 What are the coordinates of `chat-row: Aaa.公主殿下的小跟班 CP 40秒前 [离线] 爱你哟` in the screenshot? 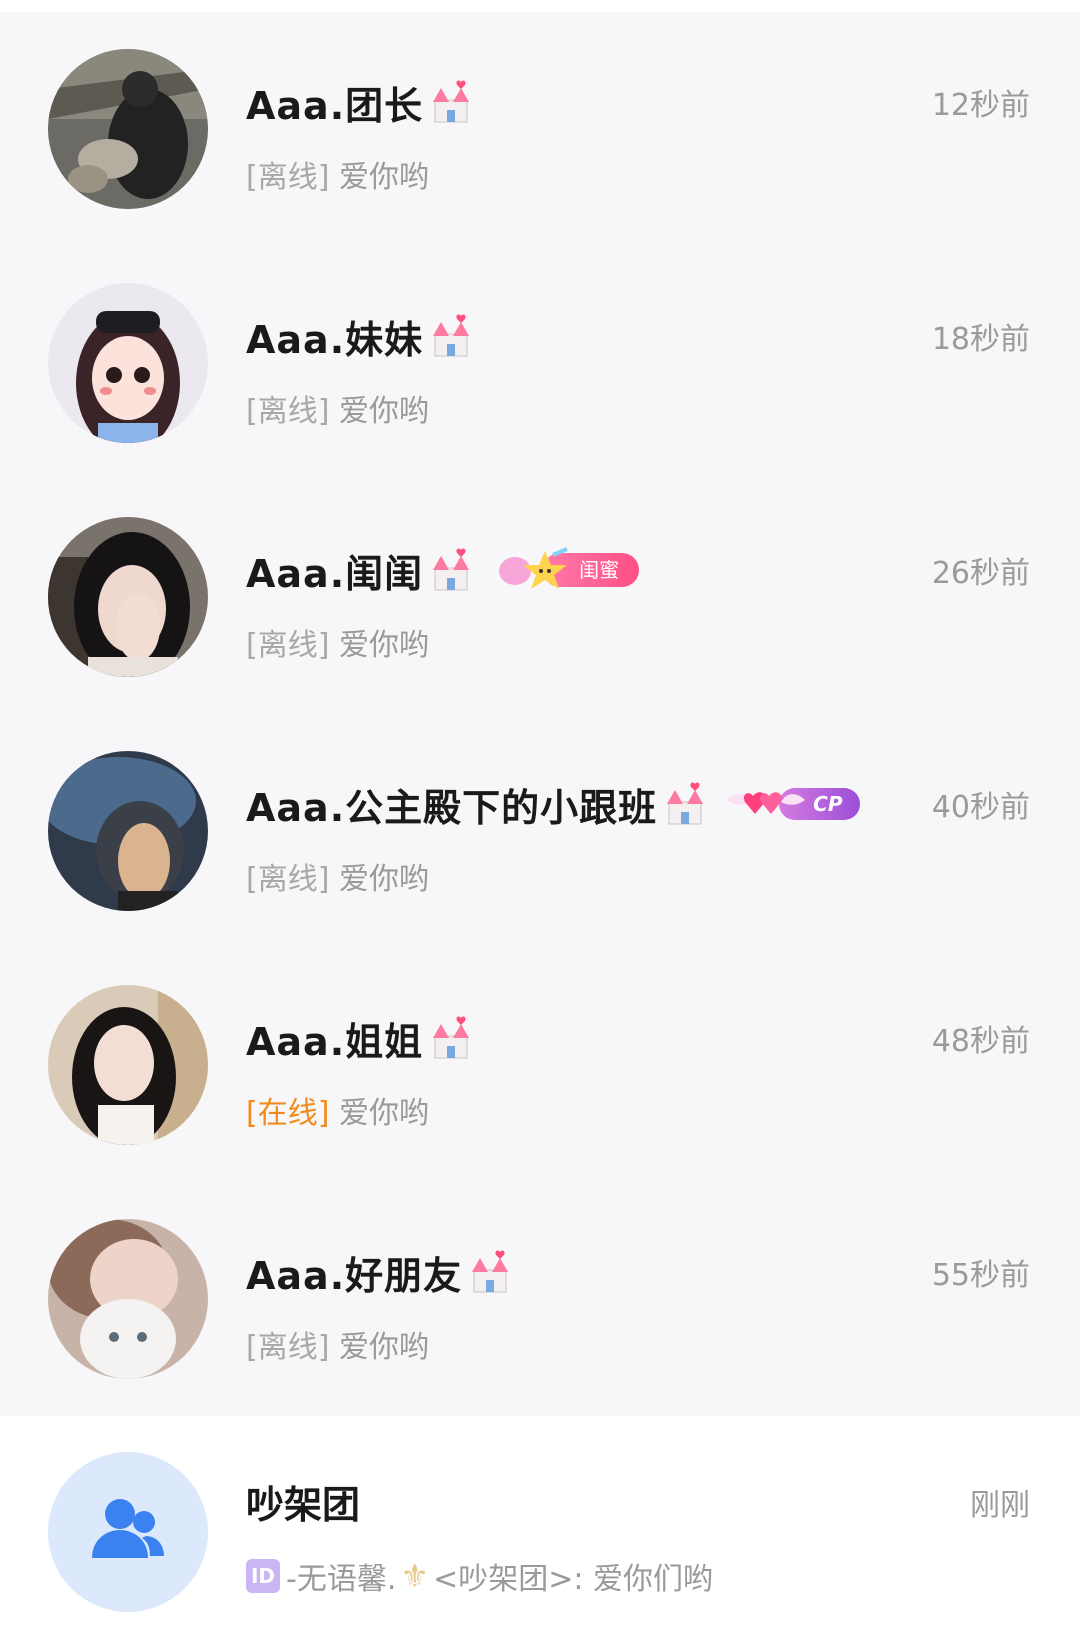 It's located at (540, 831).